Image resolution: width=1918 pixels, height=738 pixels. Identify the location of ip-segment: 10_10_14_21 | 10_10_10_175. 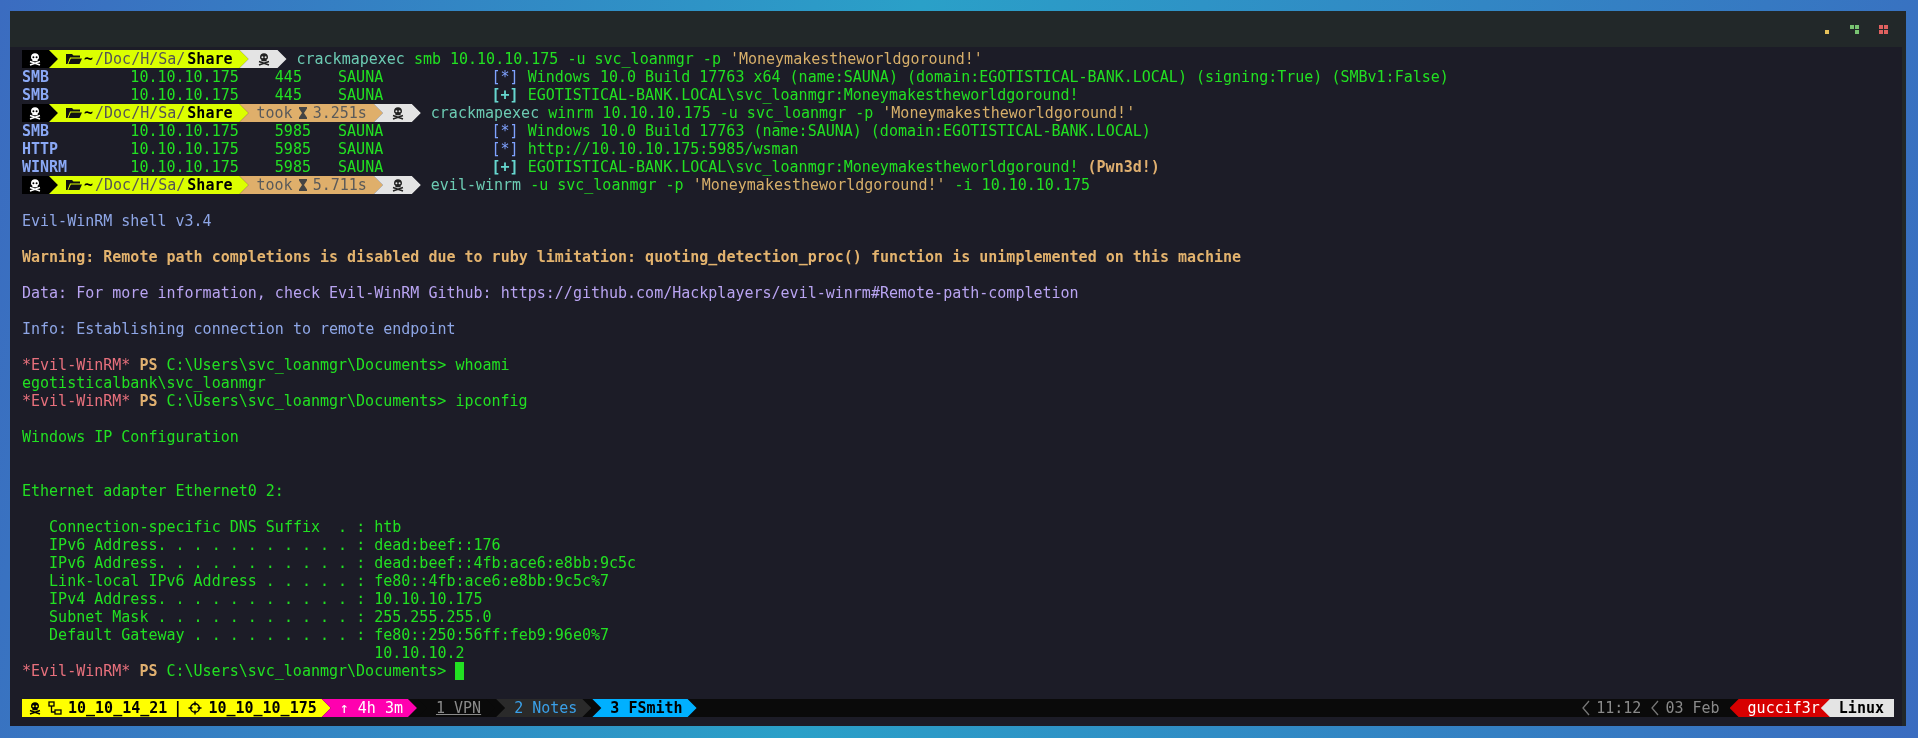
(176, 708).